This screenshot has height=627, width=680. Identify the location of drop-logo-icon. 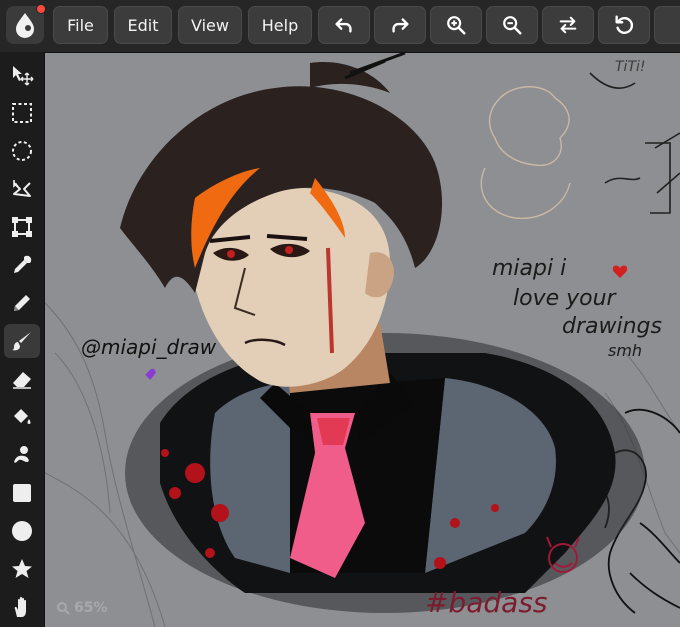
(25, 25).